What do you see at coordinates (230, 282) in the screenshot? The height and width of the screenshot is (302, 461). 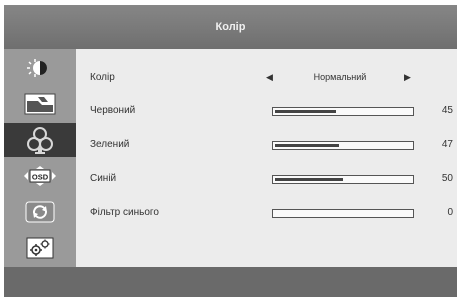 I see `osd-bottom-bar` at bounding box center [230, 282].